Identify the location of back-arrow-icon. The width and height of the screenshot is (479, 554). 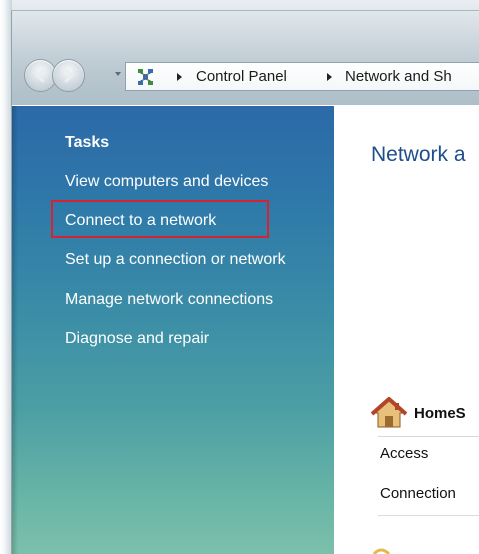
(40, 75).